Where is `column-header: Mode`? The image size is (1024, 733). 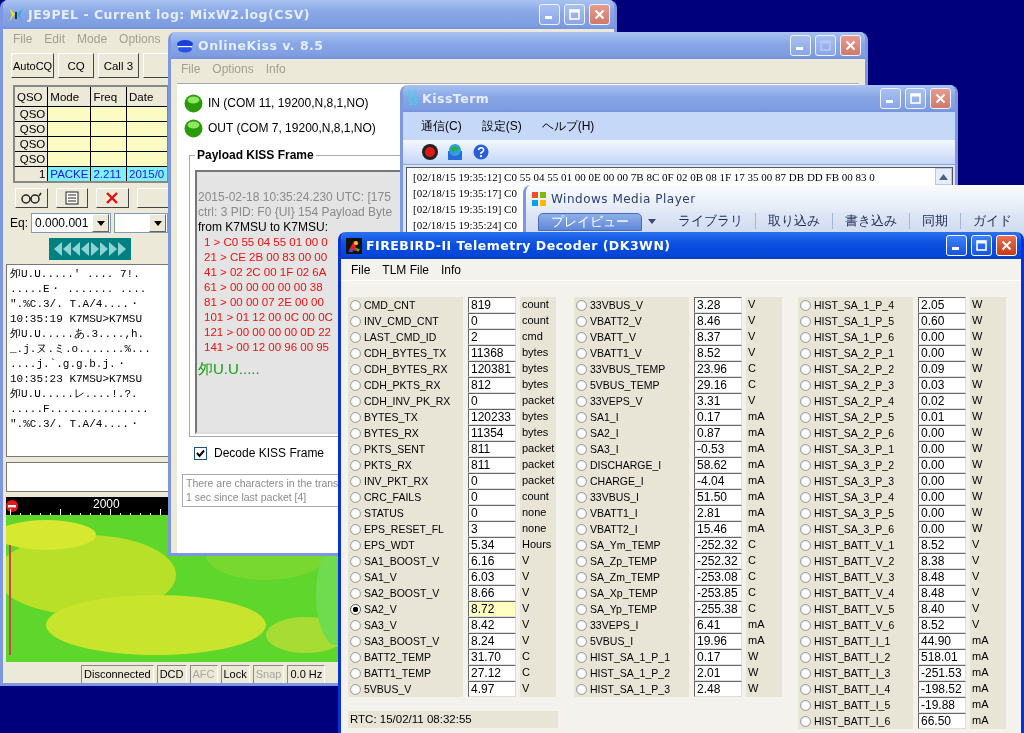 column-header: Mode is located at coordinates (69, 96).